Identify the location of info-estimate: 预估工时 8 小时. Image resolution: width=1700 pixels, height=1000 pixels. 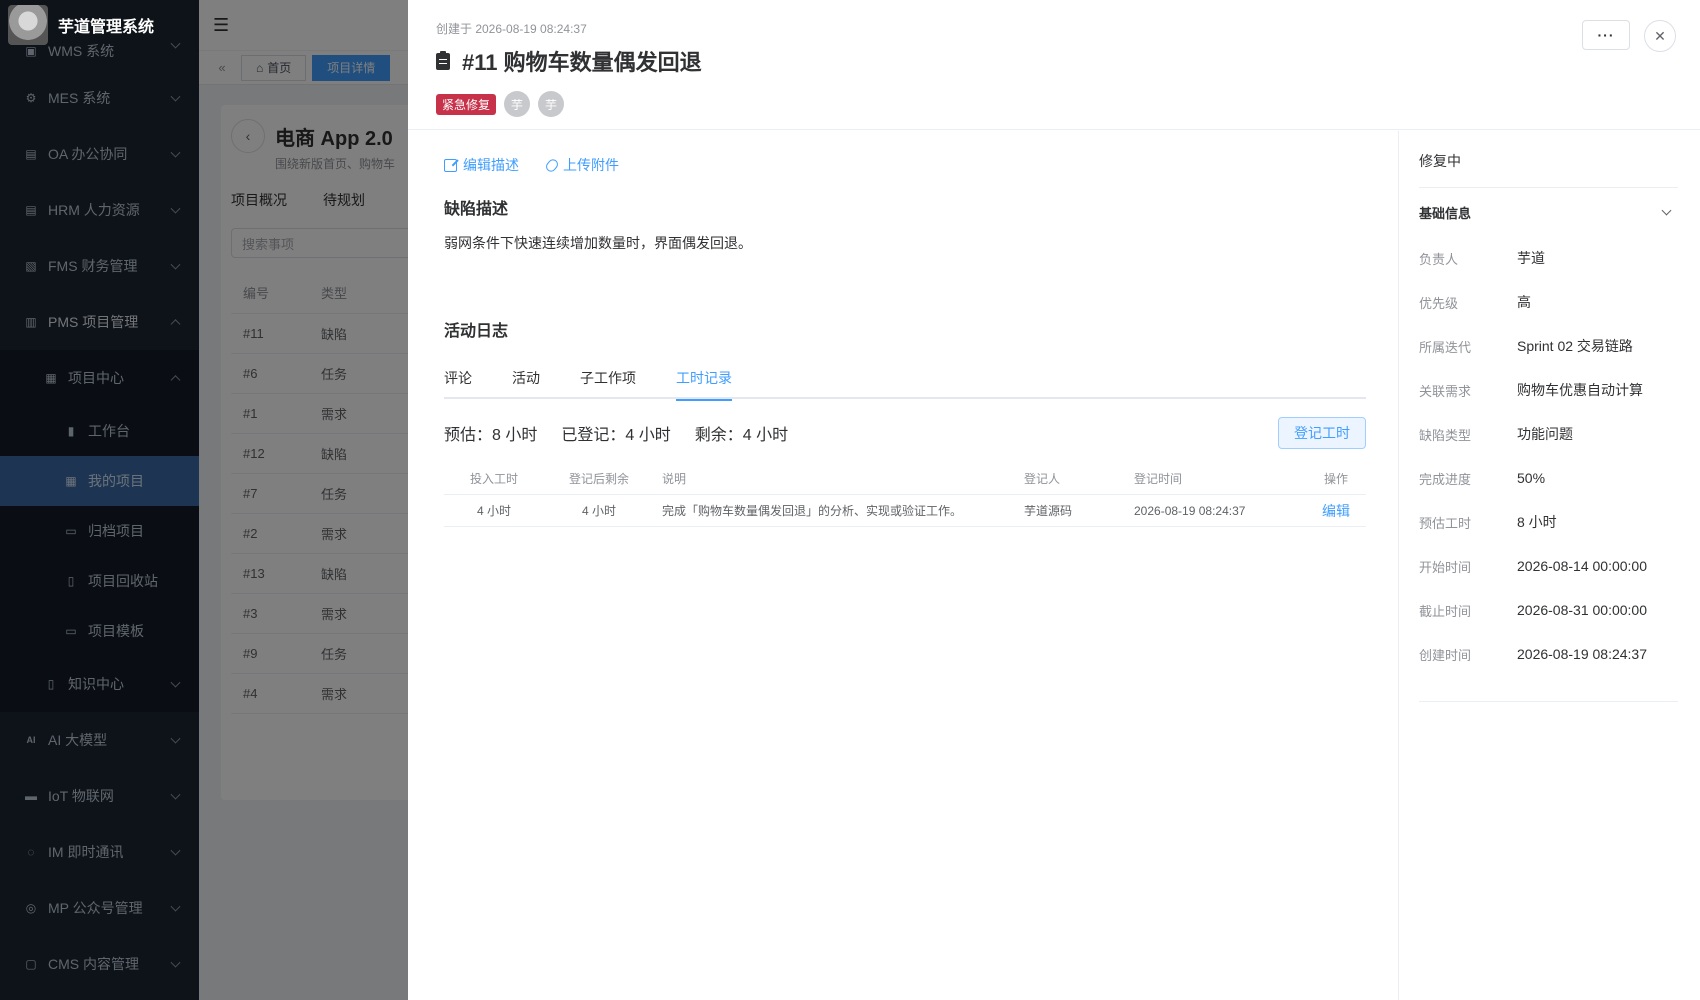
(1548, 522).